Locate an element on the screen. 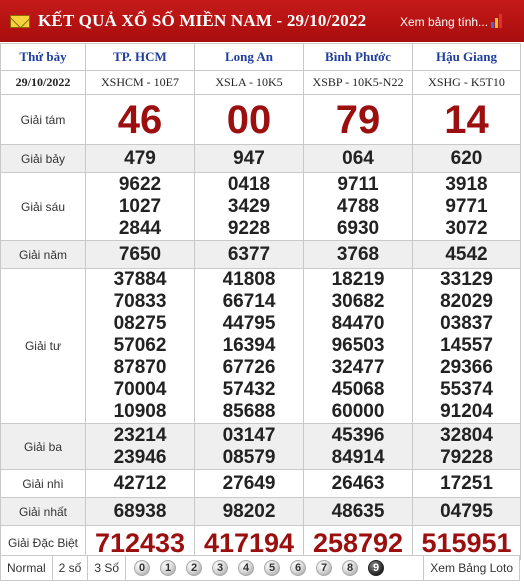  prize-number: 14 is located at coordinates (466, 119).